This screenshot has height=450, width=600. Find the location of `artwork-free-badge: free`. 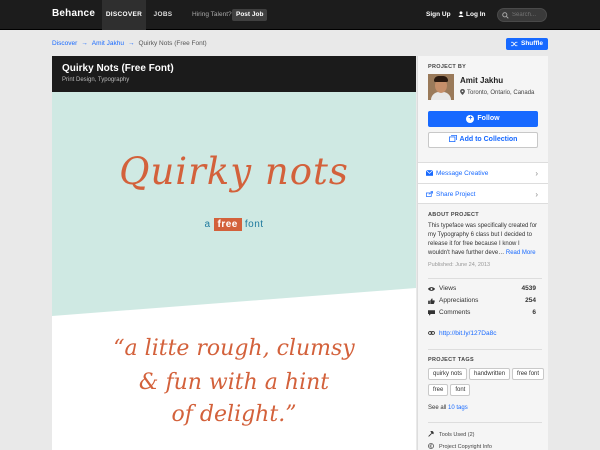

artwork-free-badge: free is located at coordinates (227, 224).